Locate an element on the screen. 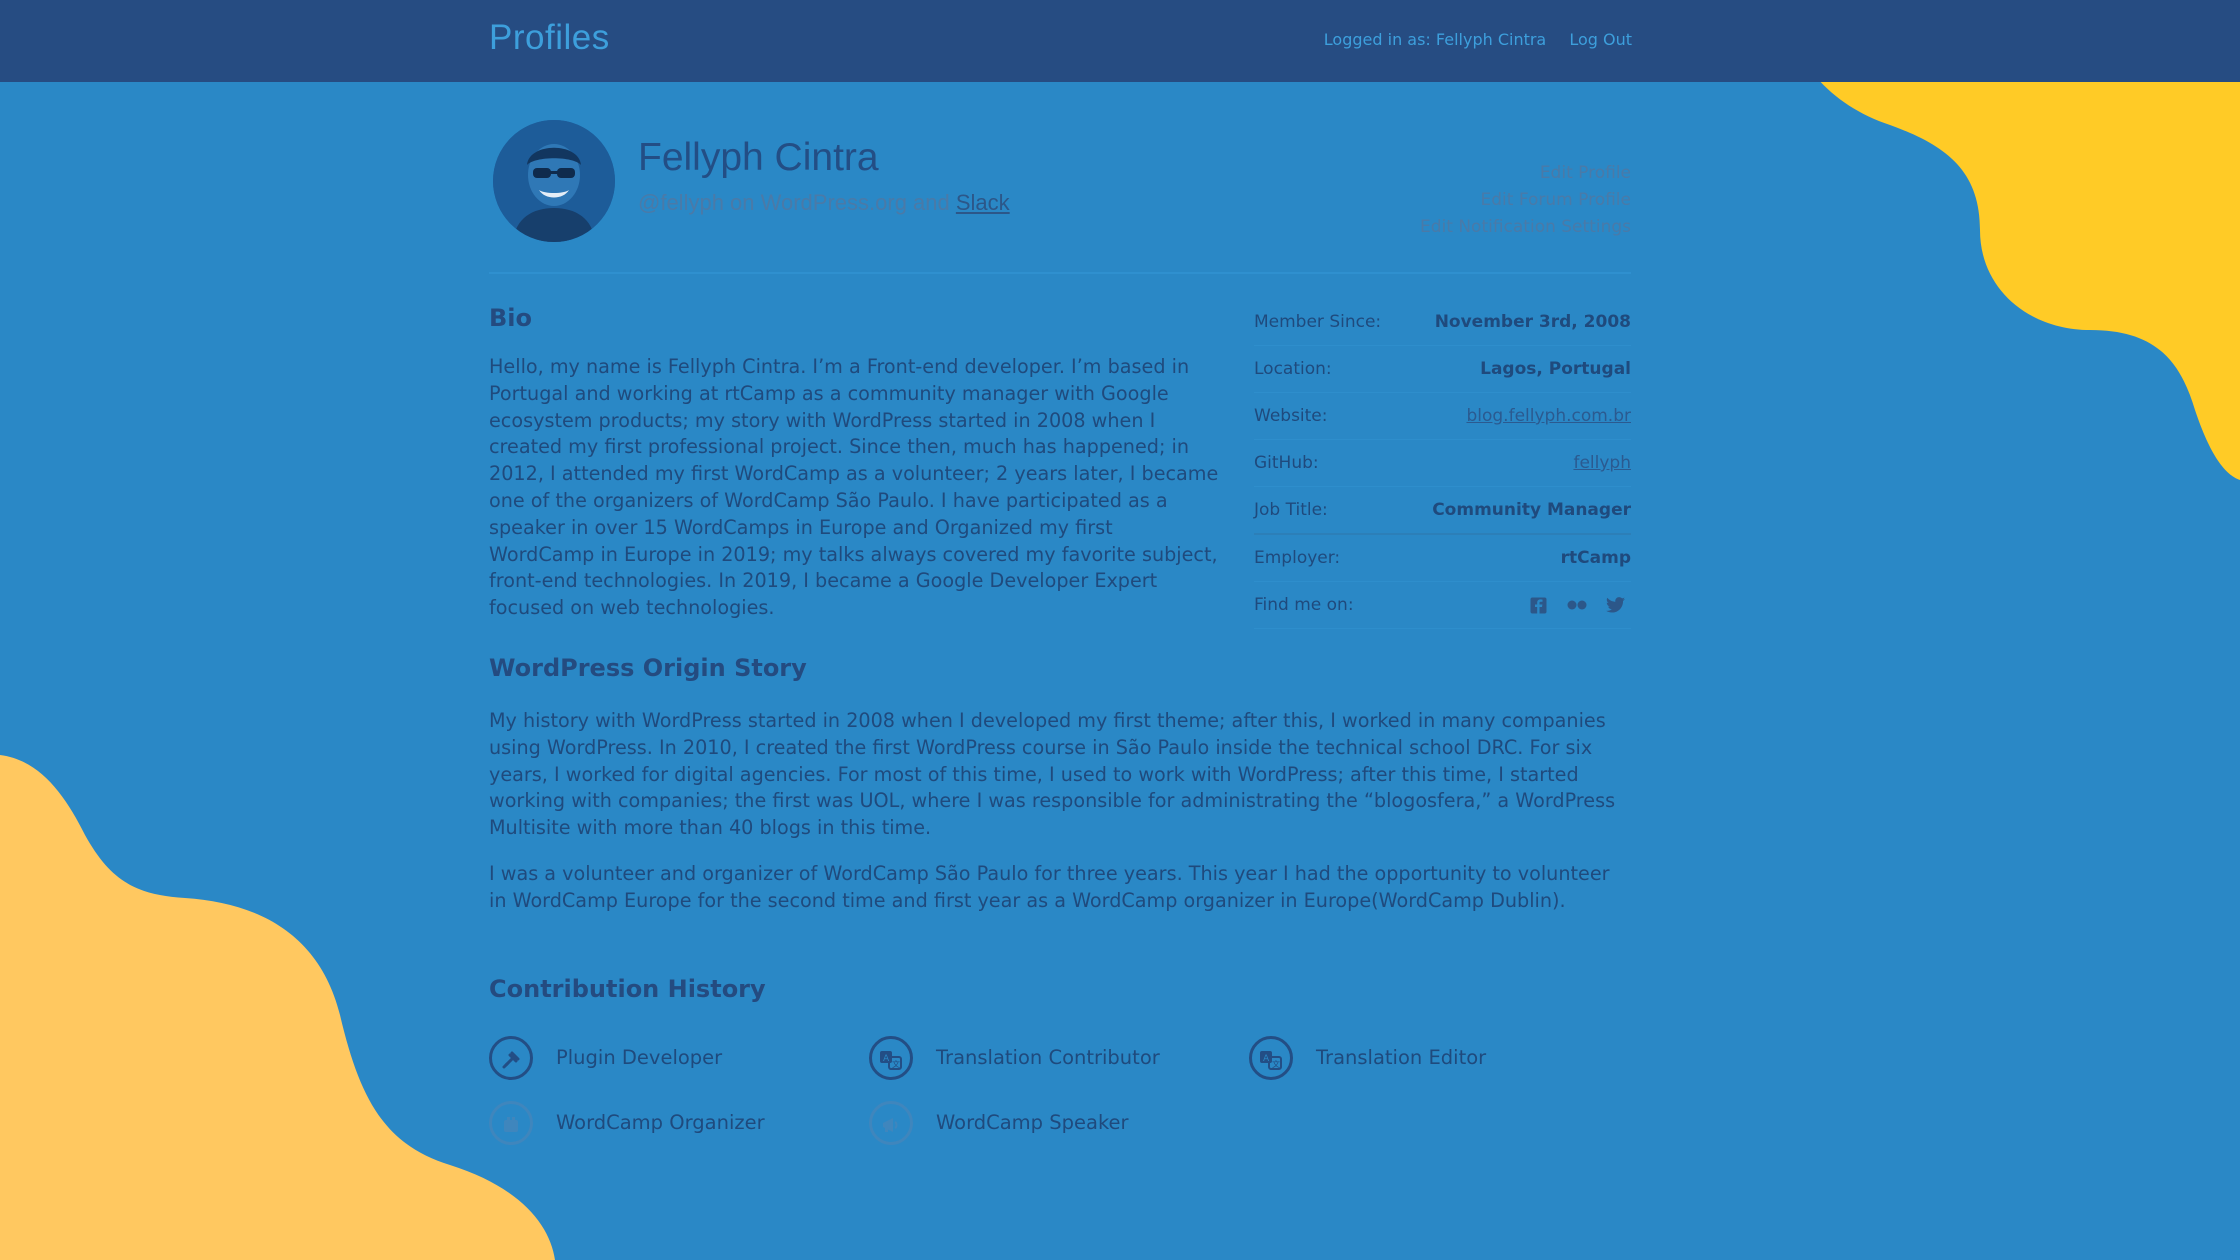 This screenshot has width=2240, height=1260. meta-label: Find me on: is located at coordinates (1304, 605).